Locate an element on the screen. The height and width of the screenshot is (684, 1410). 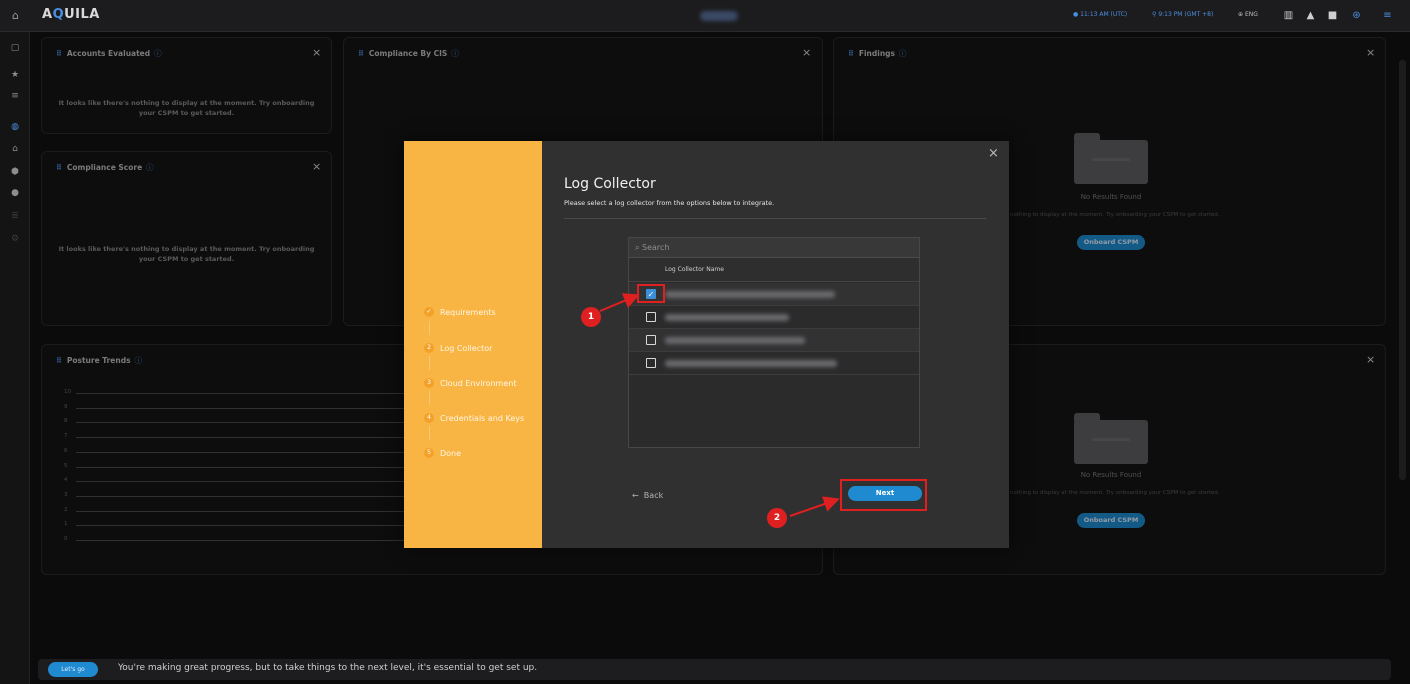
log-collector-table: ⌕ Search Log Collector Name ✓ is located at coordinates (774, 342).